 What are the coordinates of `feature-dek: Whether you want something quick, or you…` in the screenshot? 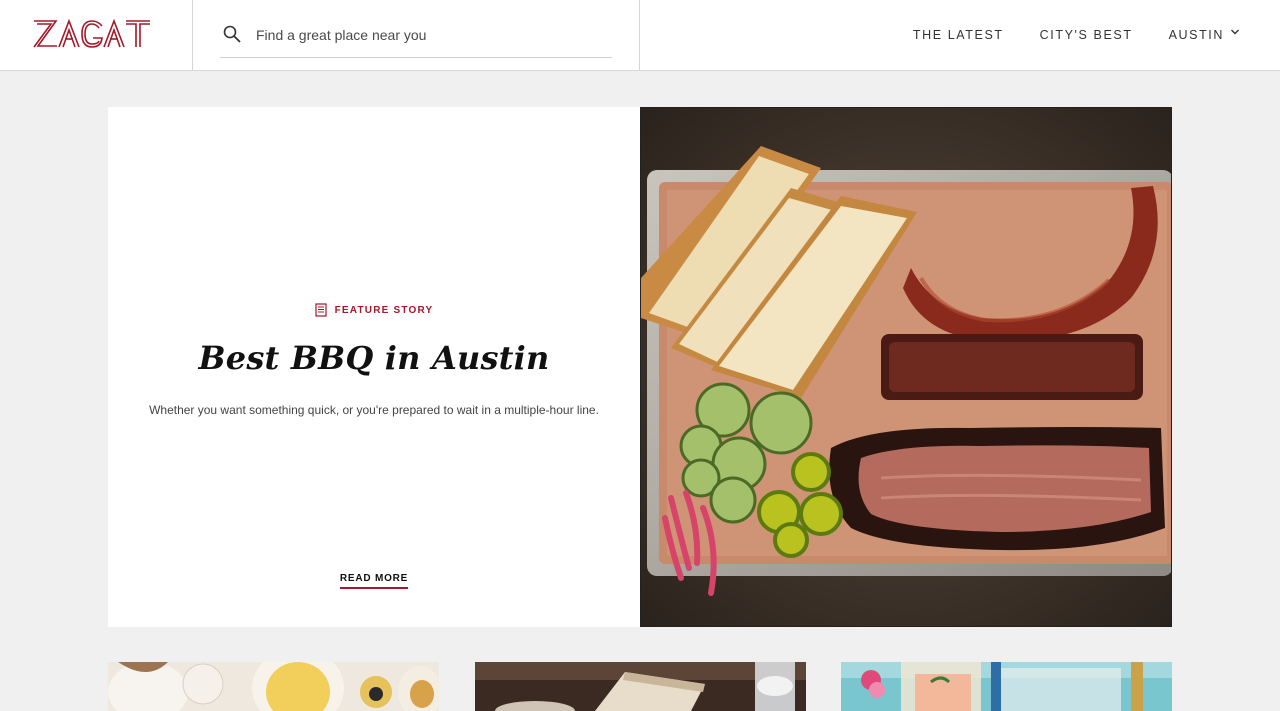 It's located at (374, 410).